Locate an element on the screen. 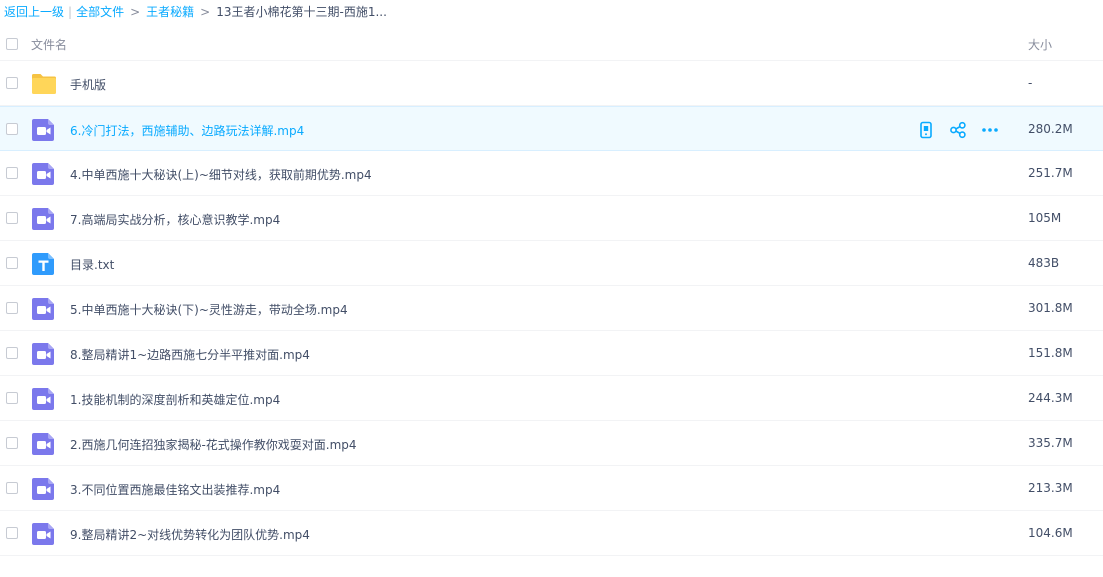 The image size is (1103, 577). file-name: 4.中单西施十大秘诀(上)~细节对线，获取前期优势.mp4 is located at coordinates (221, 174).